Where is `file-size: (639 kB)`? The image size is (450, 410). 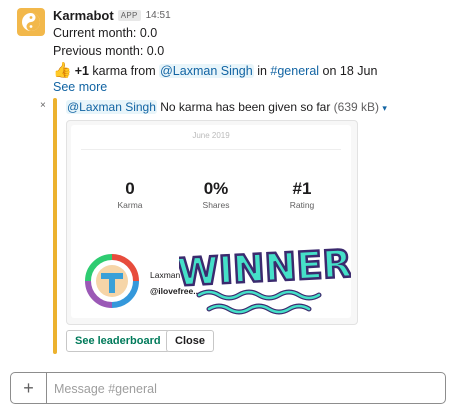 file-size: (639 kB) is located at coordinates (356, 107).